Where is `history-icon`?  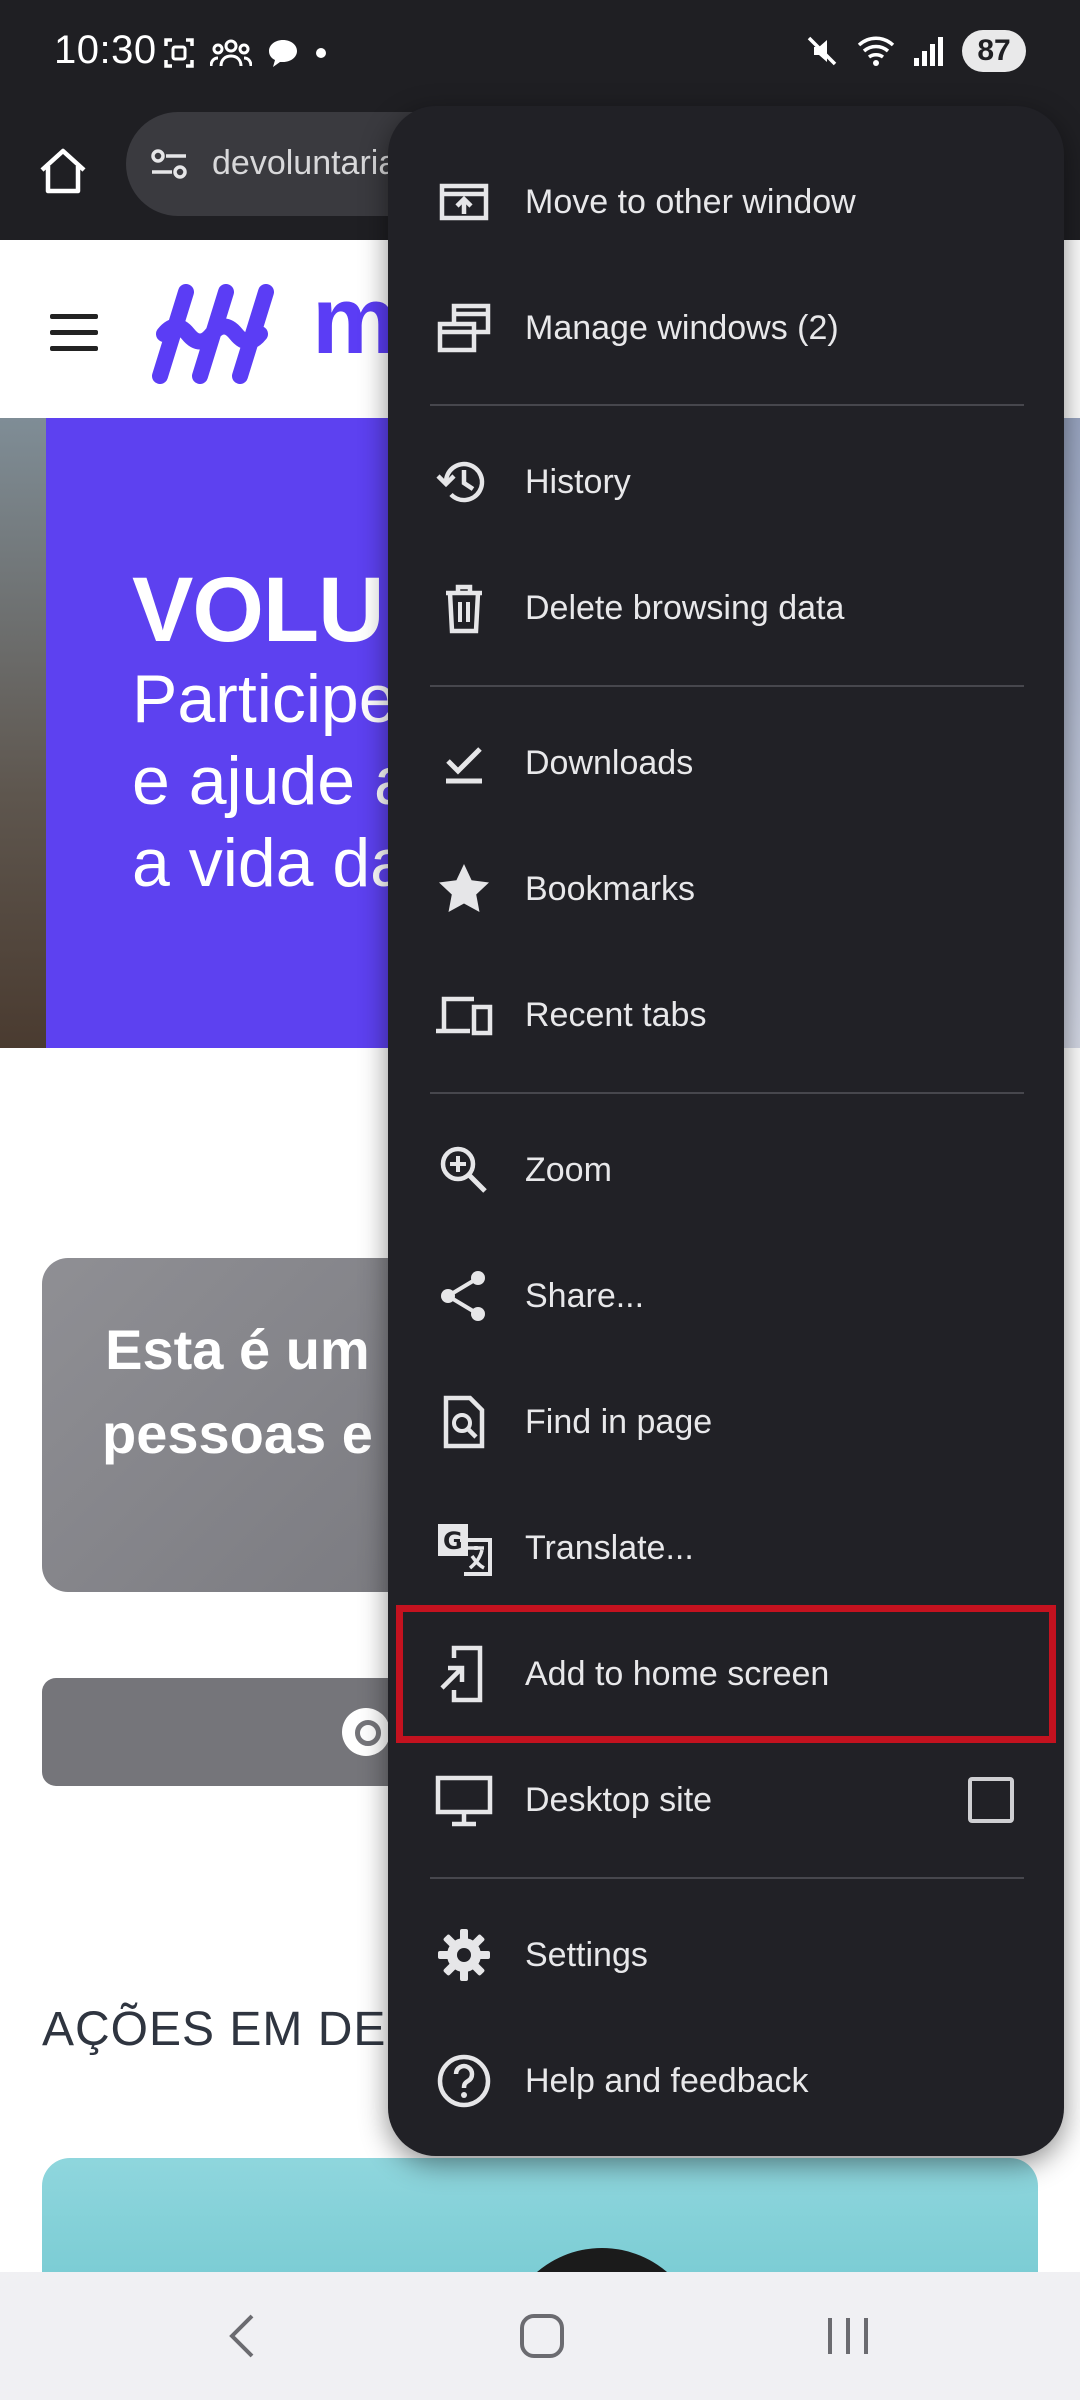 history-icon is located at coordinates (464, 482).